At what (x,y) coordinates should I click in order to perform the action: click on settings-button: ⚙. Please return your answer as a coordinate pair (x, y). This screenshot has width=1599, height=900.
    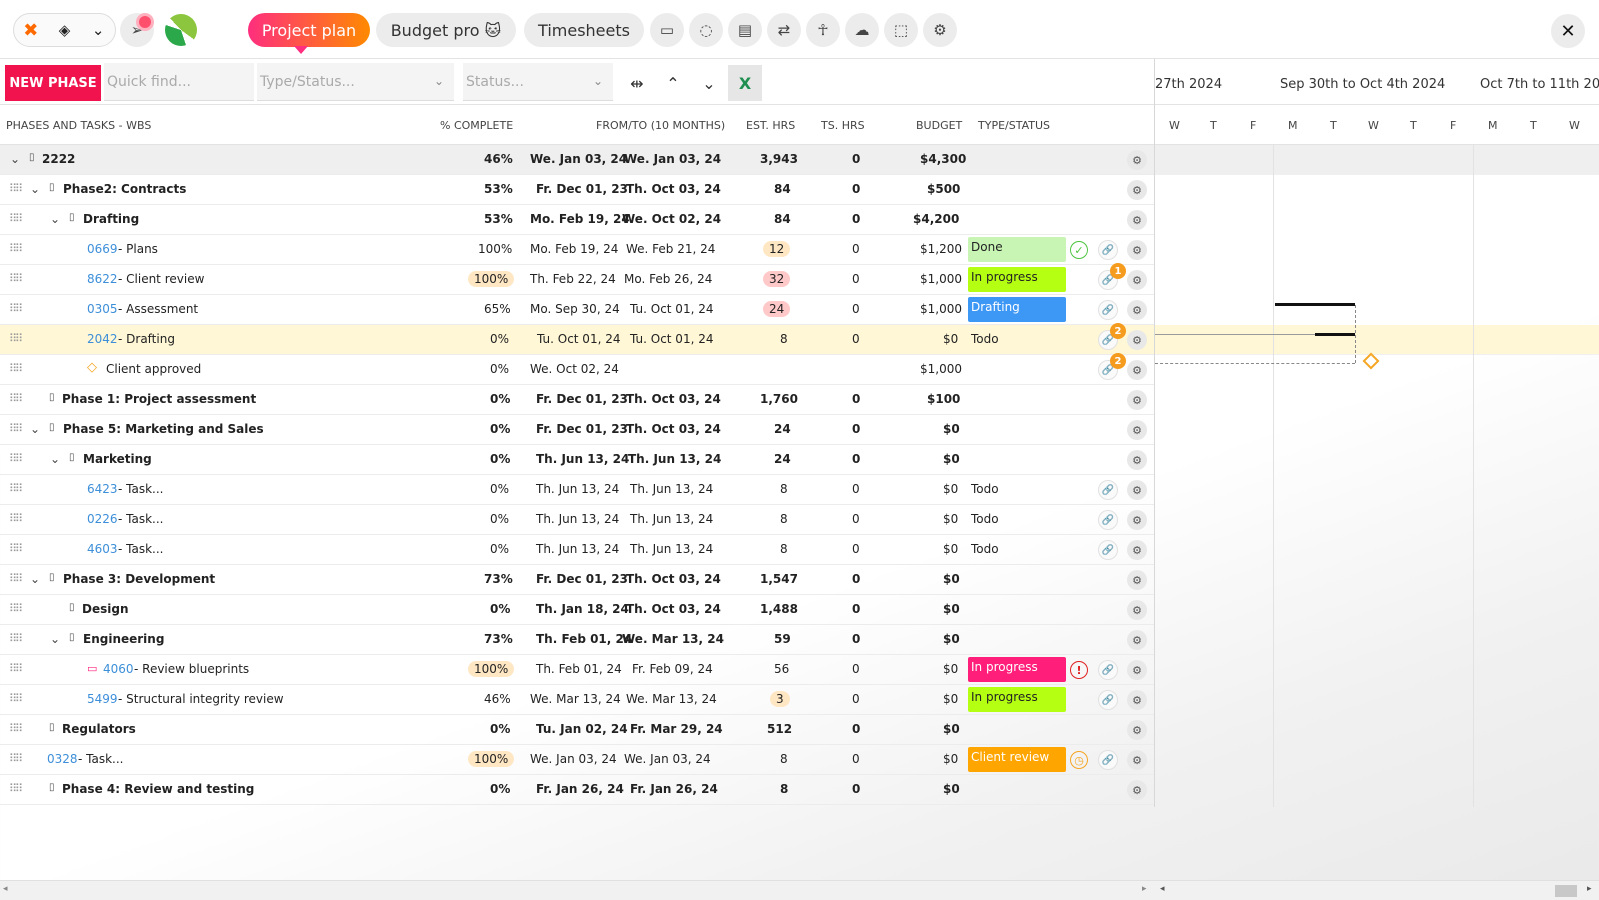
    Looking at the image, I should click on (940, 30).